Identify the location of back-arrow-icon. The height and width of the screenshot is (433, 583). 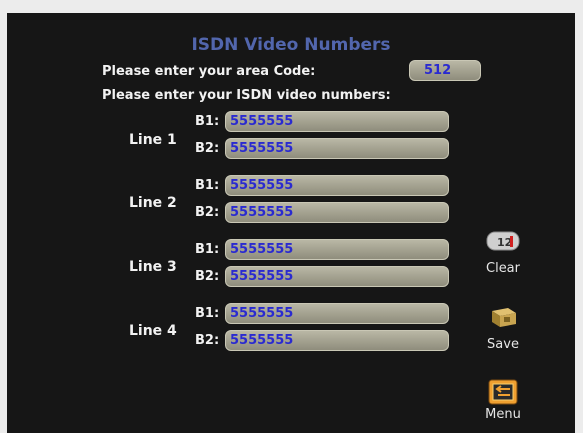
(503, 392).